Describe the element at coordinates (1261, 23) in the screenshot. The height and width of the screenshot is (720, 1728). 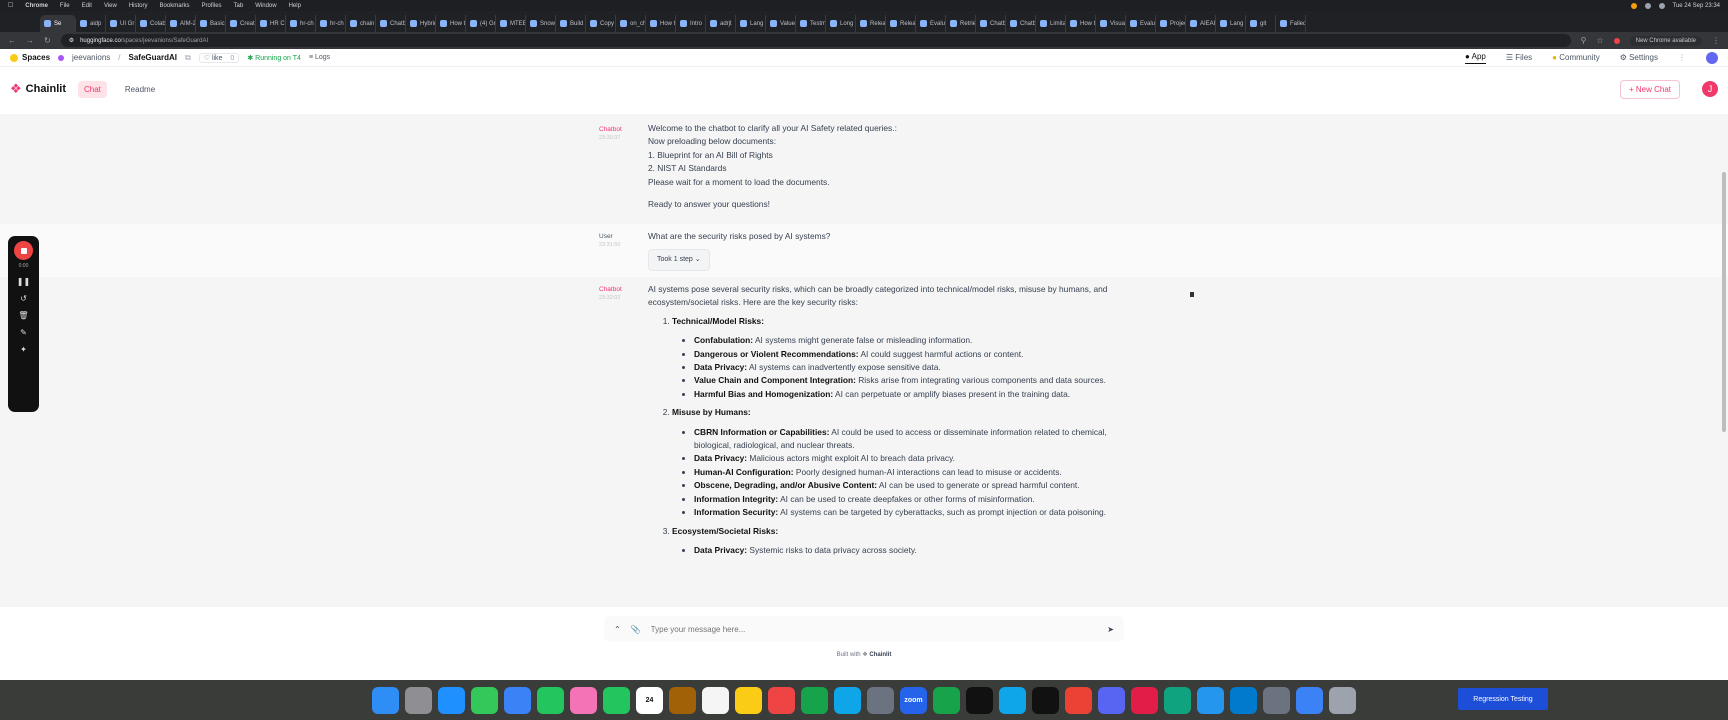
I see `browser-tab: git` at that location.